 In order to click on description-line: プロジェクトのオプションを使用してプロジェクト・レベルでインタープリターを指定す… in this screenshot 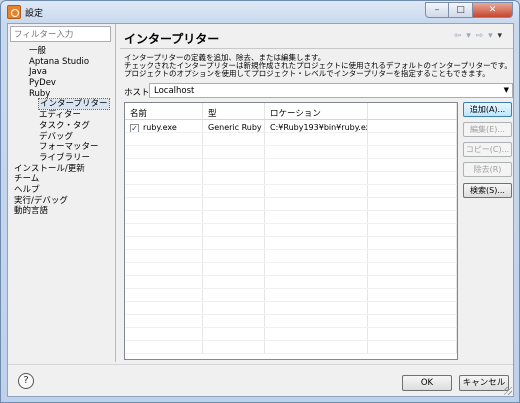, I will do `click(307, 74)`.